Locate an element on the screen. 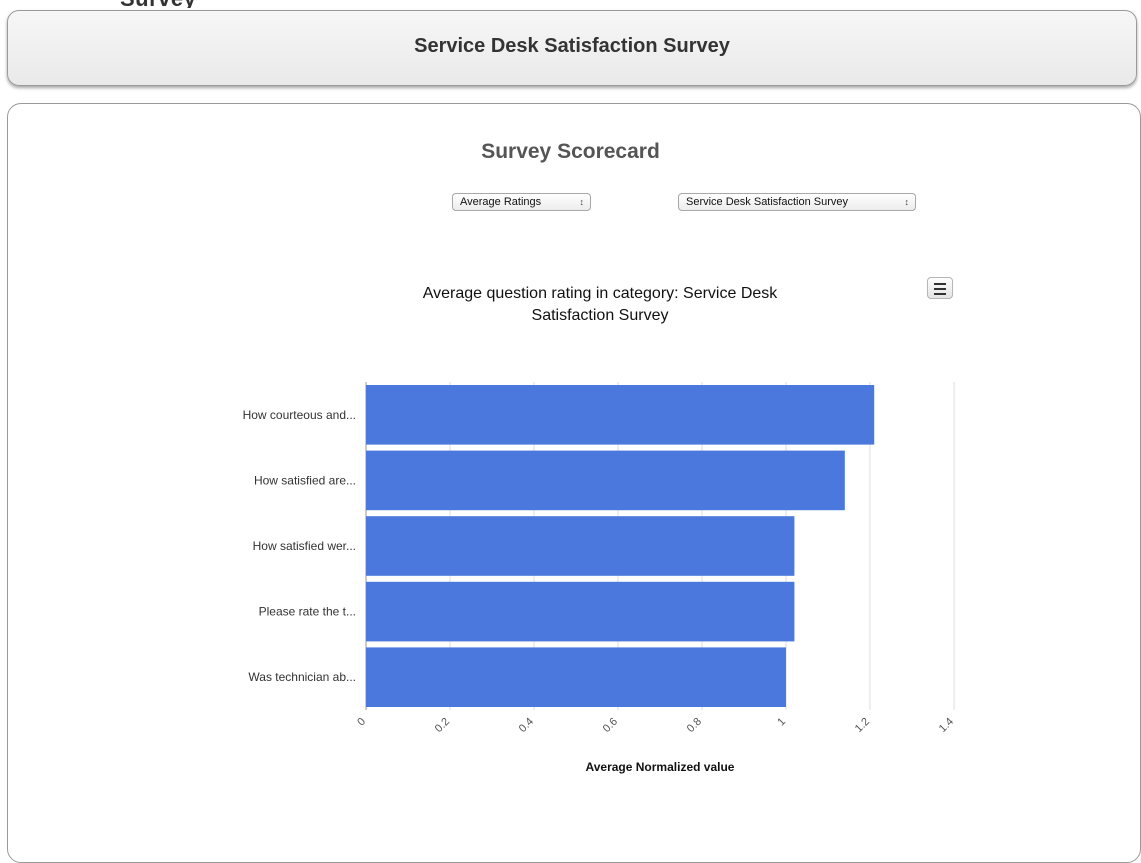 This screenshot has height=863, width=1141. x-tick-label: 1 is located at coordinates (781, 722).